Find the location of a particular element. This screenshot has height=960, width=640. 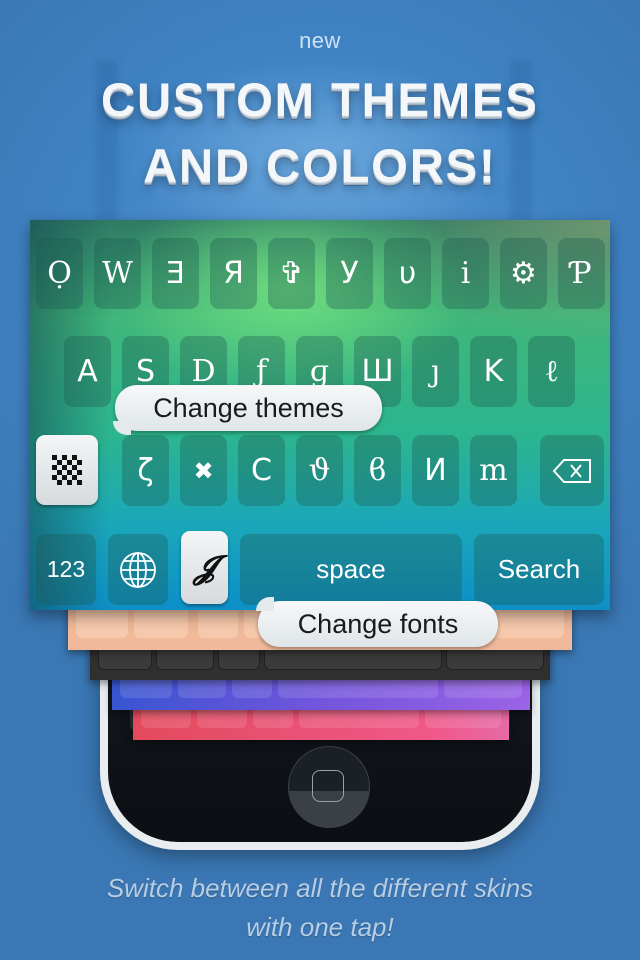

change-fonts-tooltip: Change fonts is located at coordinates (377, 622).